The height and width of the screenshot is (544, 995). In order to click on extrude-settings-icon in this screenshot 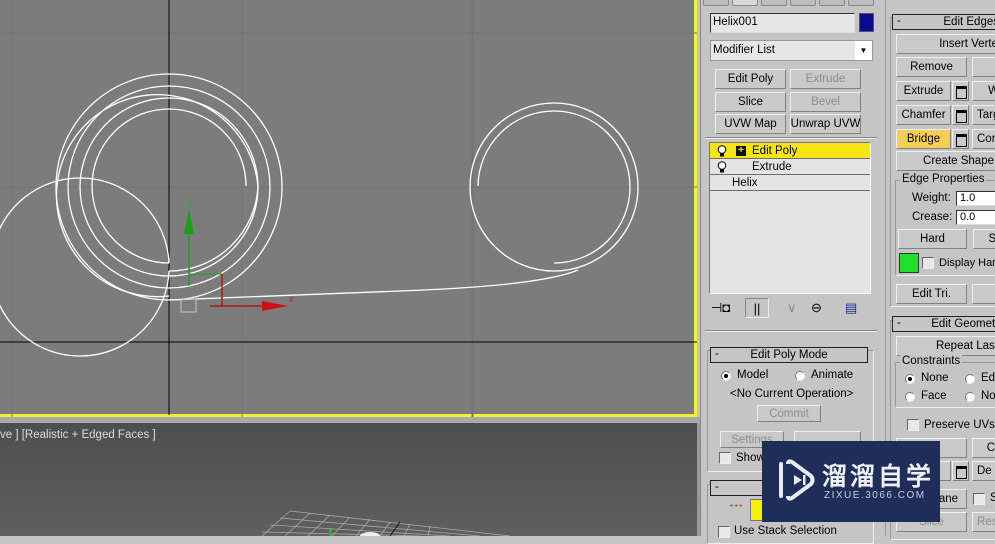, I will do `click(960, 91)`.